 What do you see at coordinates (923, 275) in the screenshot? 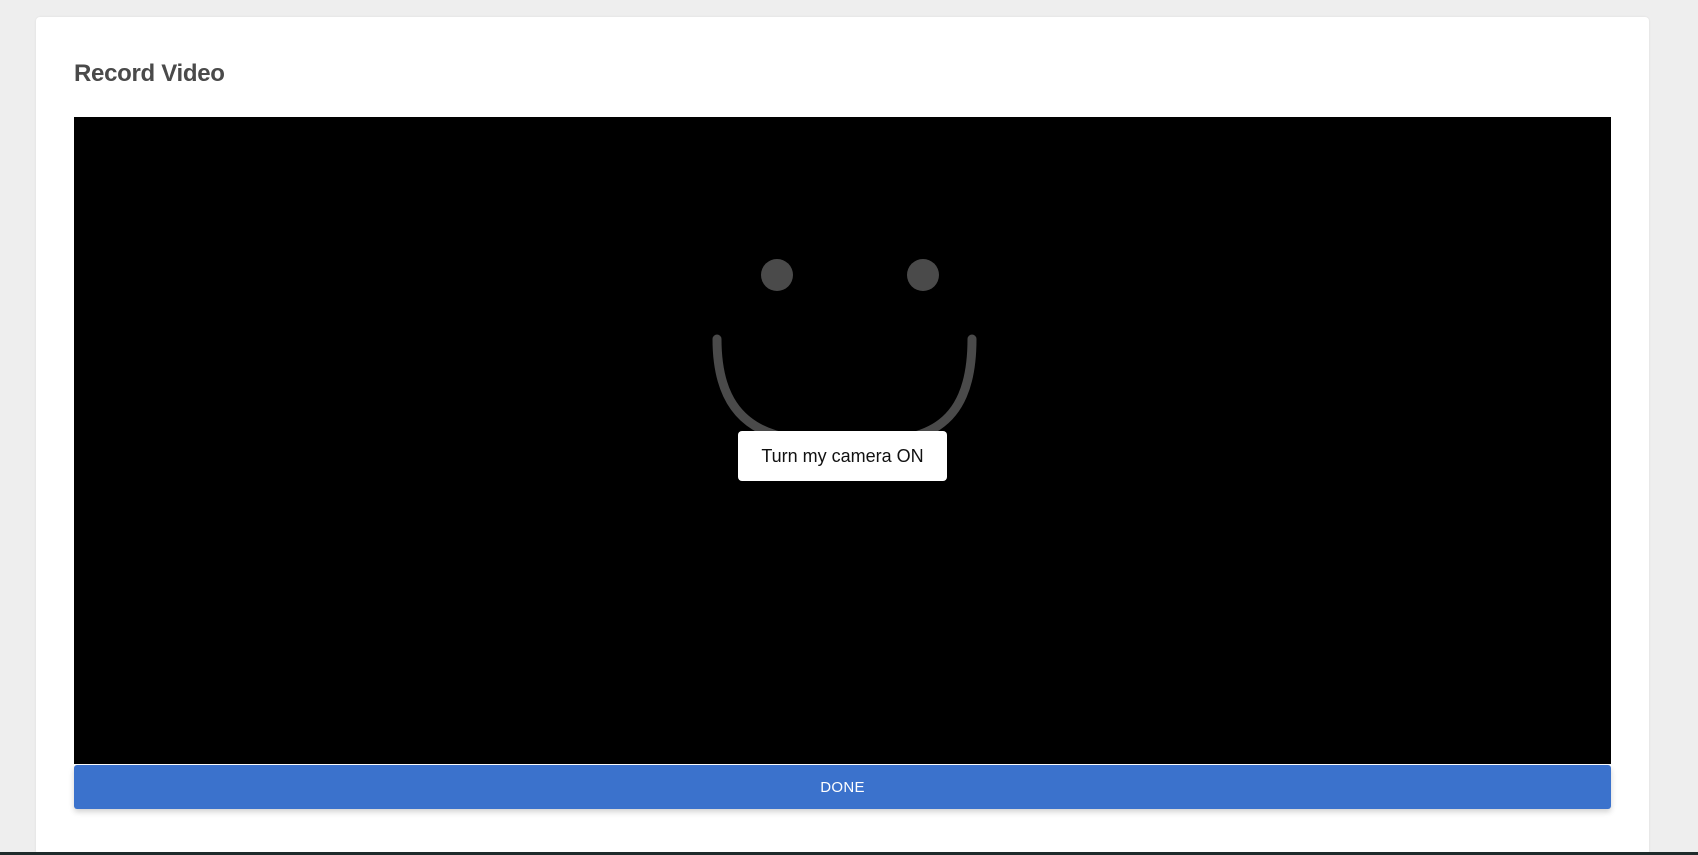
I see `smiley-right-eye` at bounding box center [923, 275].